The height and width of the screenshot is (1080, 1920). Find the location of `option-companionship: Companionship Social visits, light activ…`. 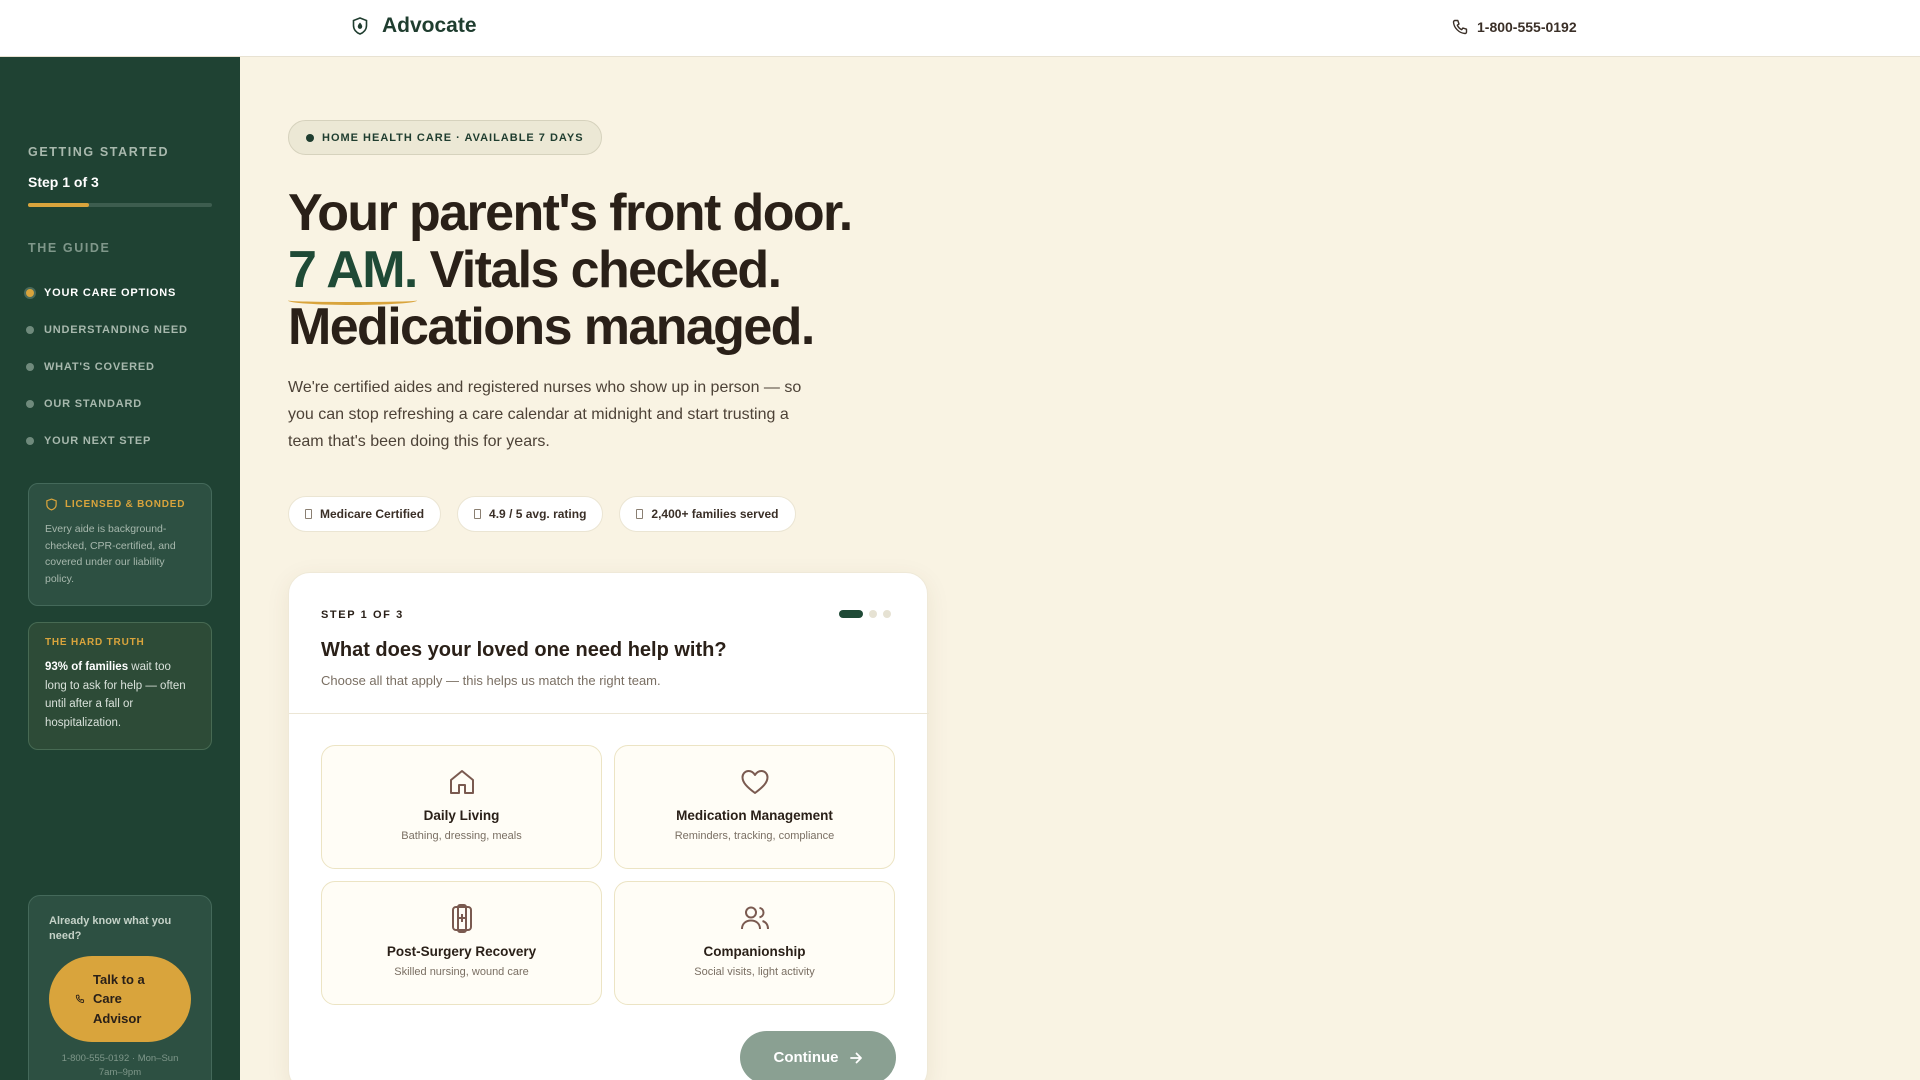

option-companionship: Companionship Social visits, light activ… is located at coordinates (754, 943).